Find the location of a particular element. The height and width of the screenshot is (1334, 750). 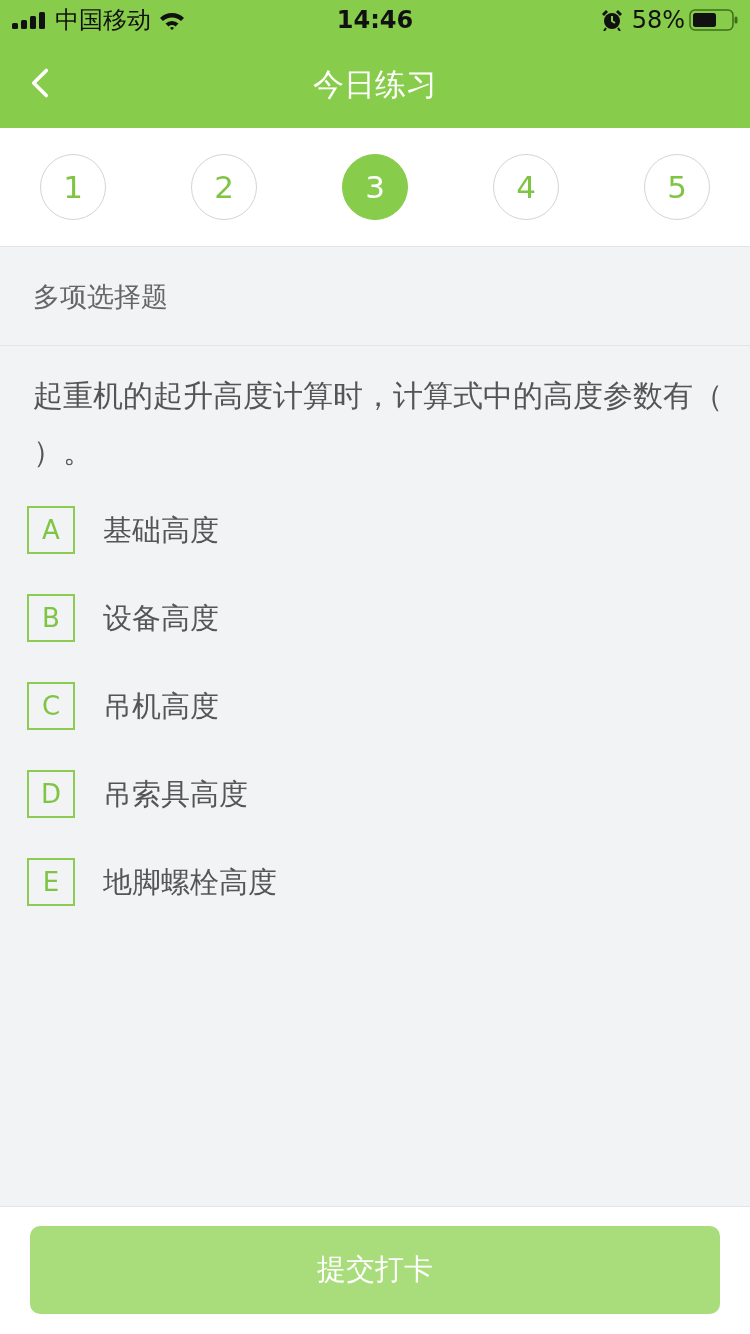

option-label: 设备高度 is located at coordinates (161, 618).